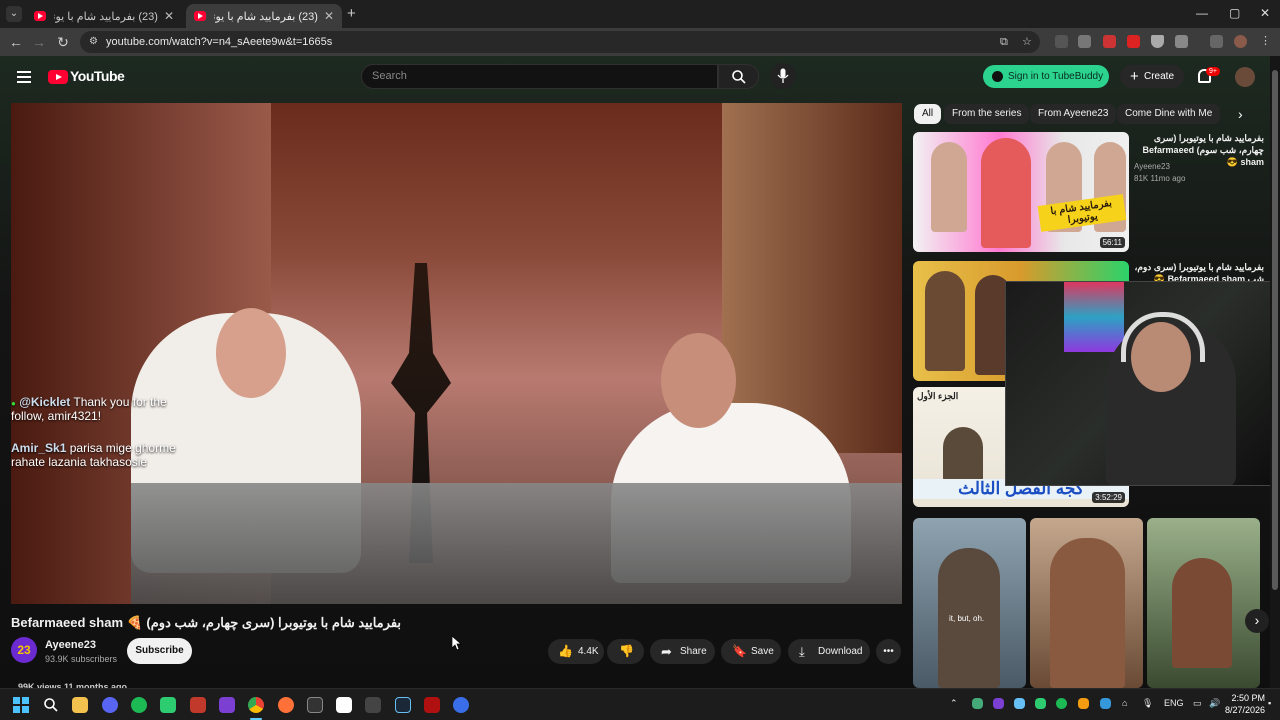  I want to click on share-button: ➦ Share, so click(682, 651).